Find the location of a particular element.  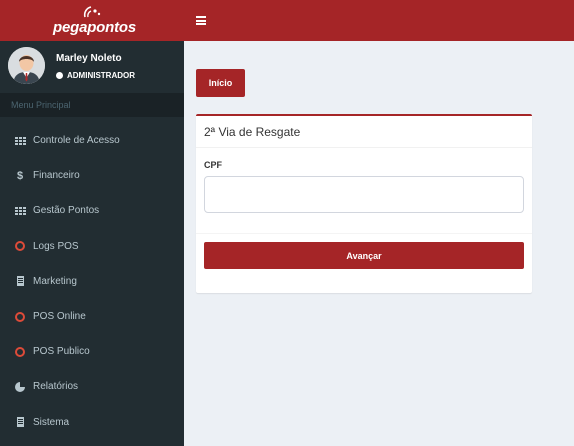

sidebar-item-label: Logs POS is located at coordinates (56, 246).